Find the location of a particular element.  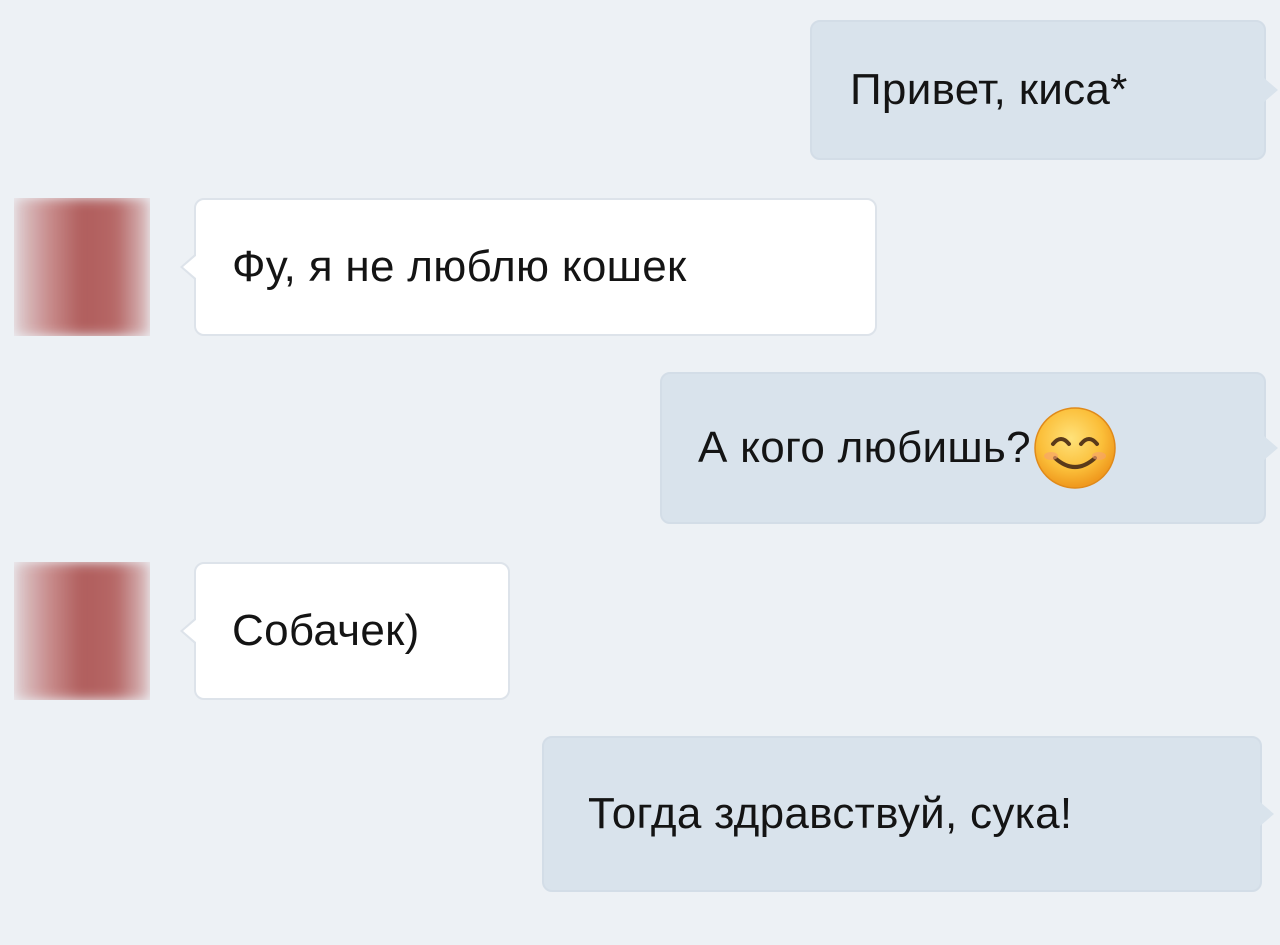

message-text: Фу, я не люблю кошек is located at coordinates (459, 266).